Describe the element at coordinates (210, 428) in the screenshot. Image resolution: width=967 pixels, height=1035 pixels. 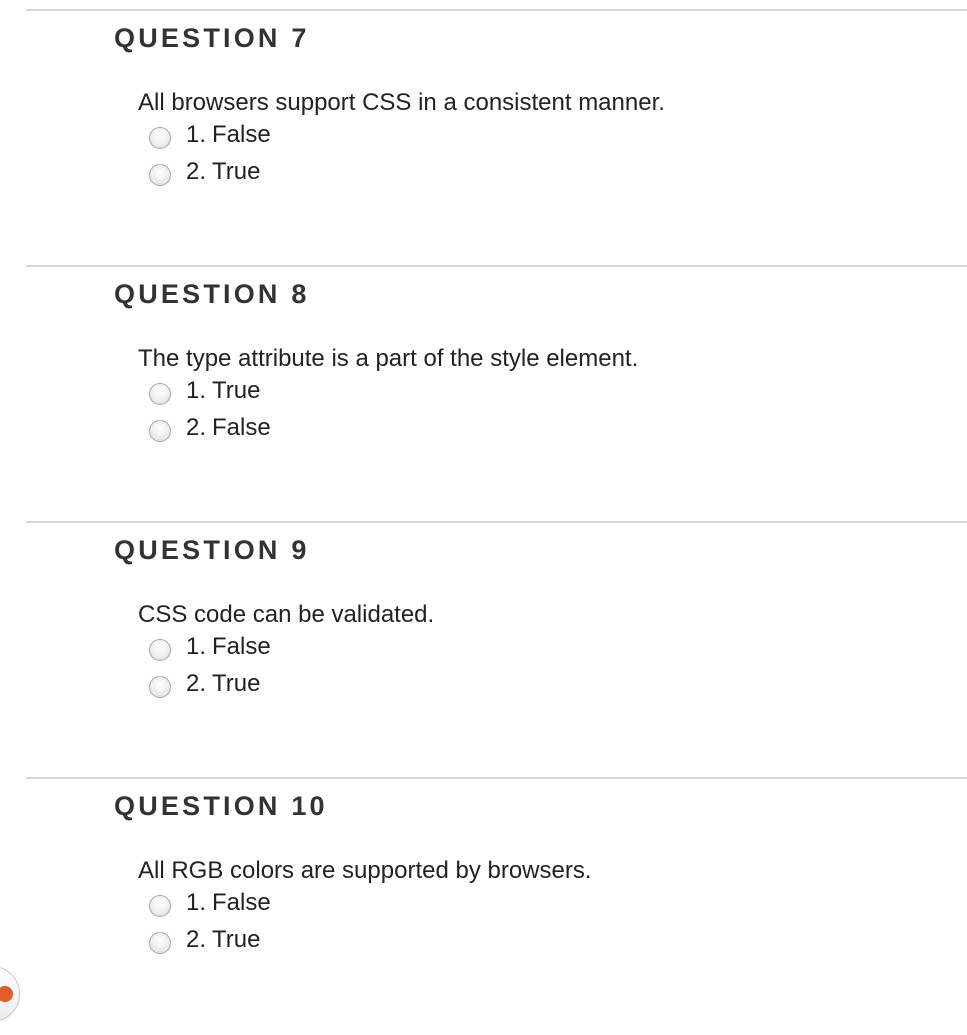
I see `answer-option: 2. False` at that location.